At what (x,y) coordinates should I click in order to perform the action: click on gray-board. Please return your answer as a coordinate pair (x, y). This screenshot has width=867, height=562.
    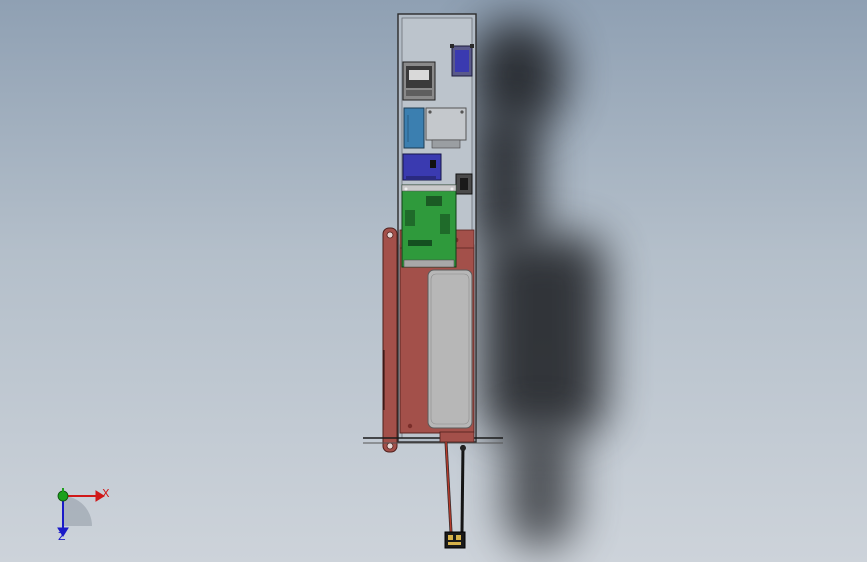
    Looking at the image, I should click on (446, 128).